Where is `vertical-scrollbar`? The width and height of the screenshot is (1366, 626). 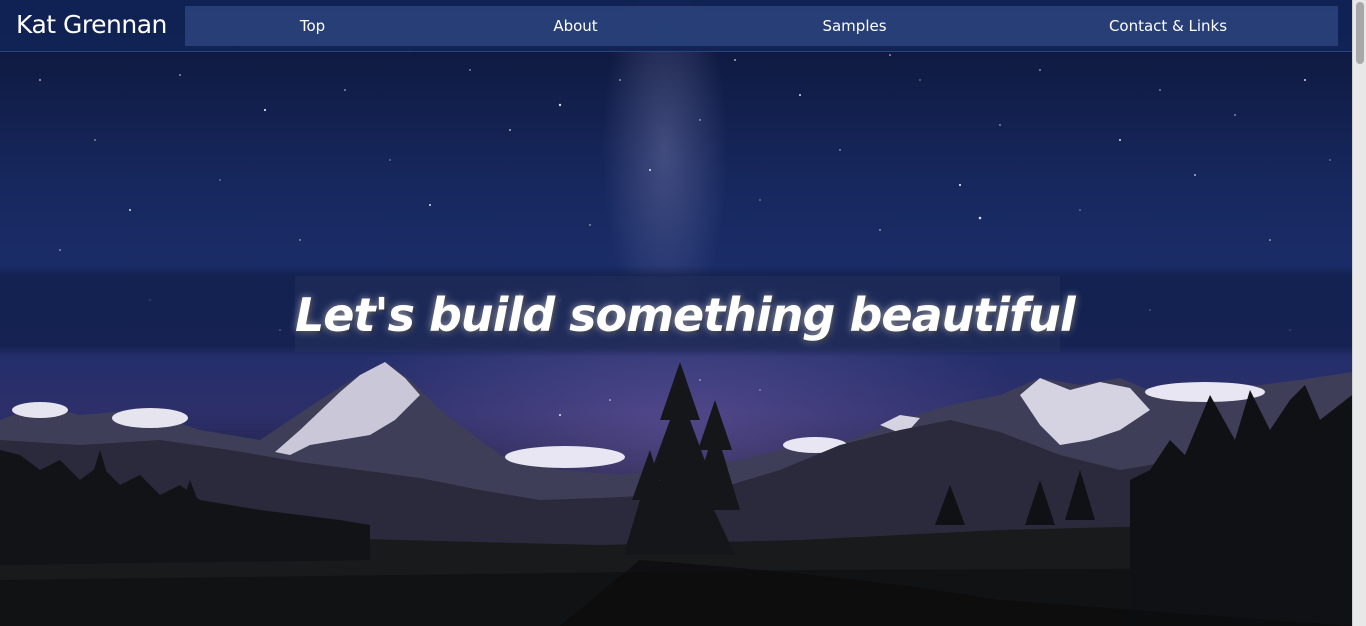 vertical-scrollbar is located at coordinates (1359, 313).